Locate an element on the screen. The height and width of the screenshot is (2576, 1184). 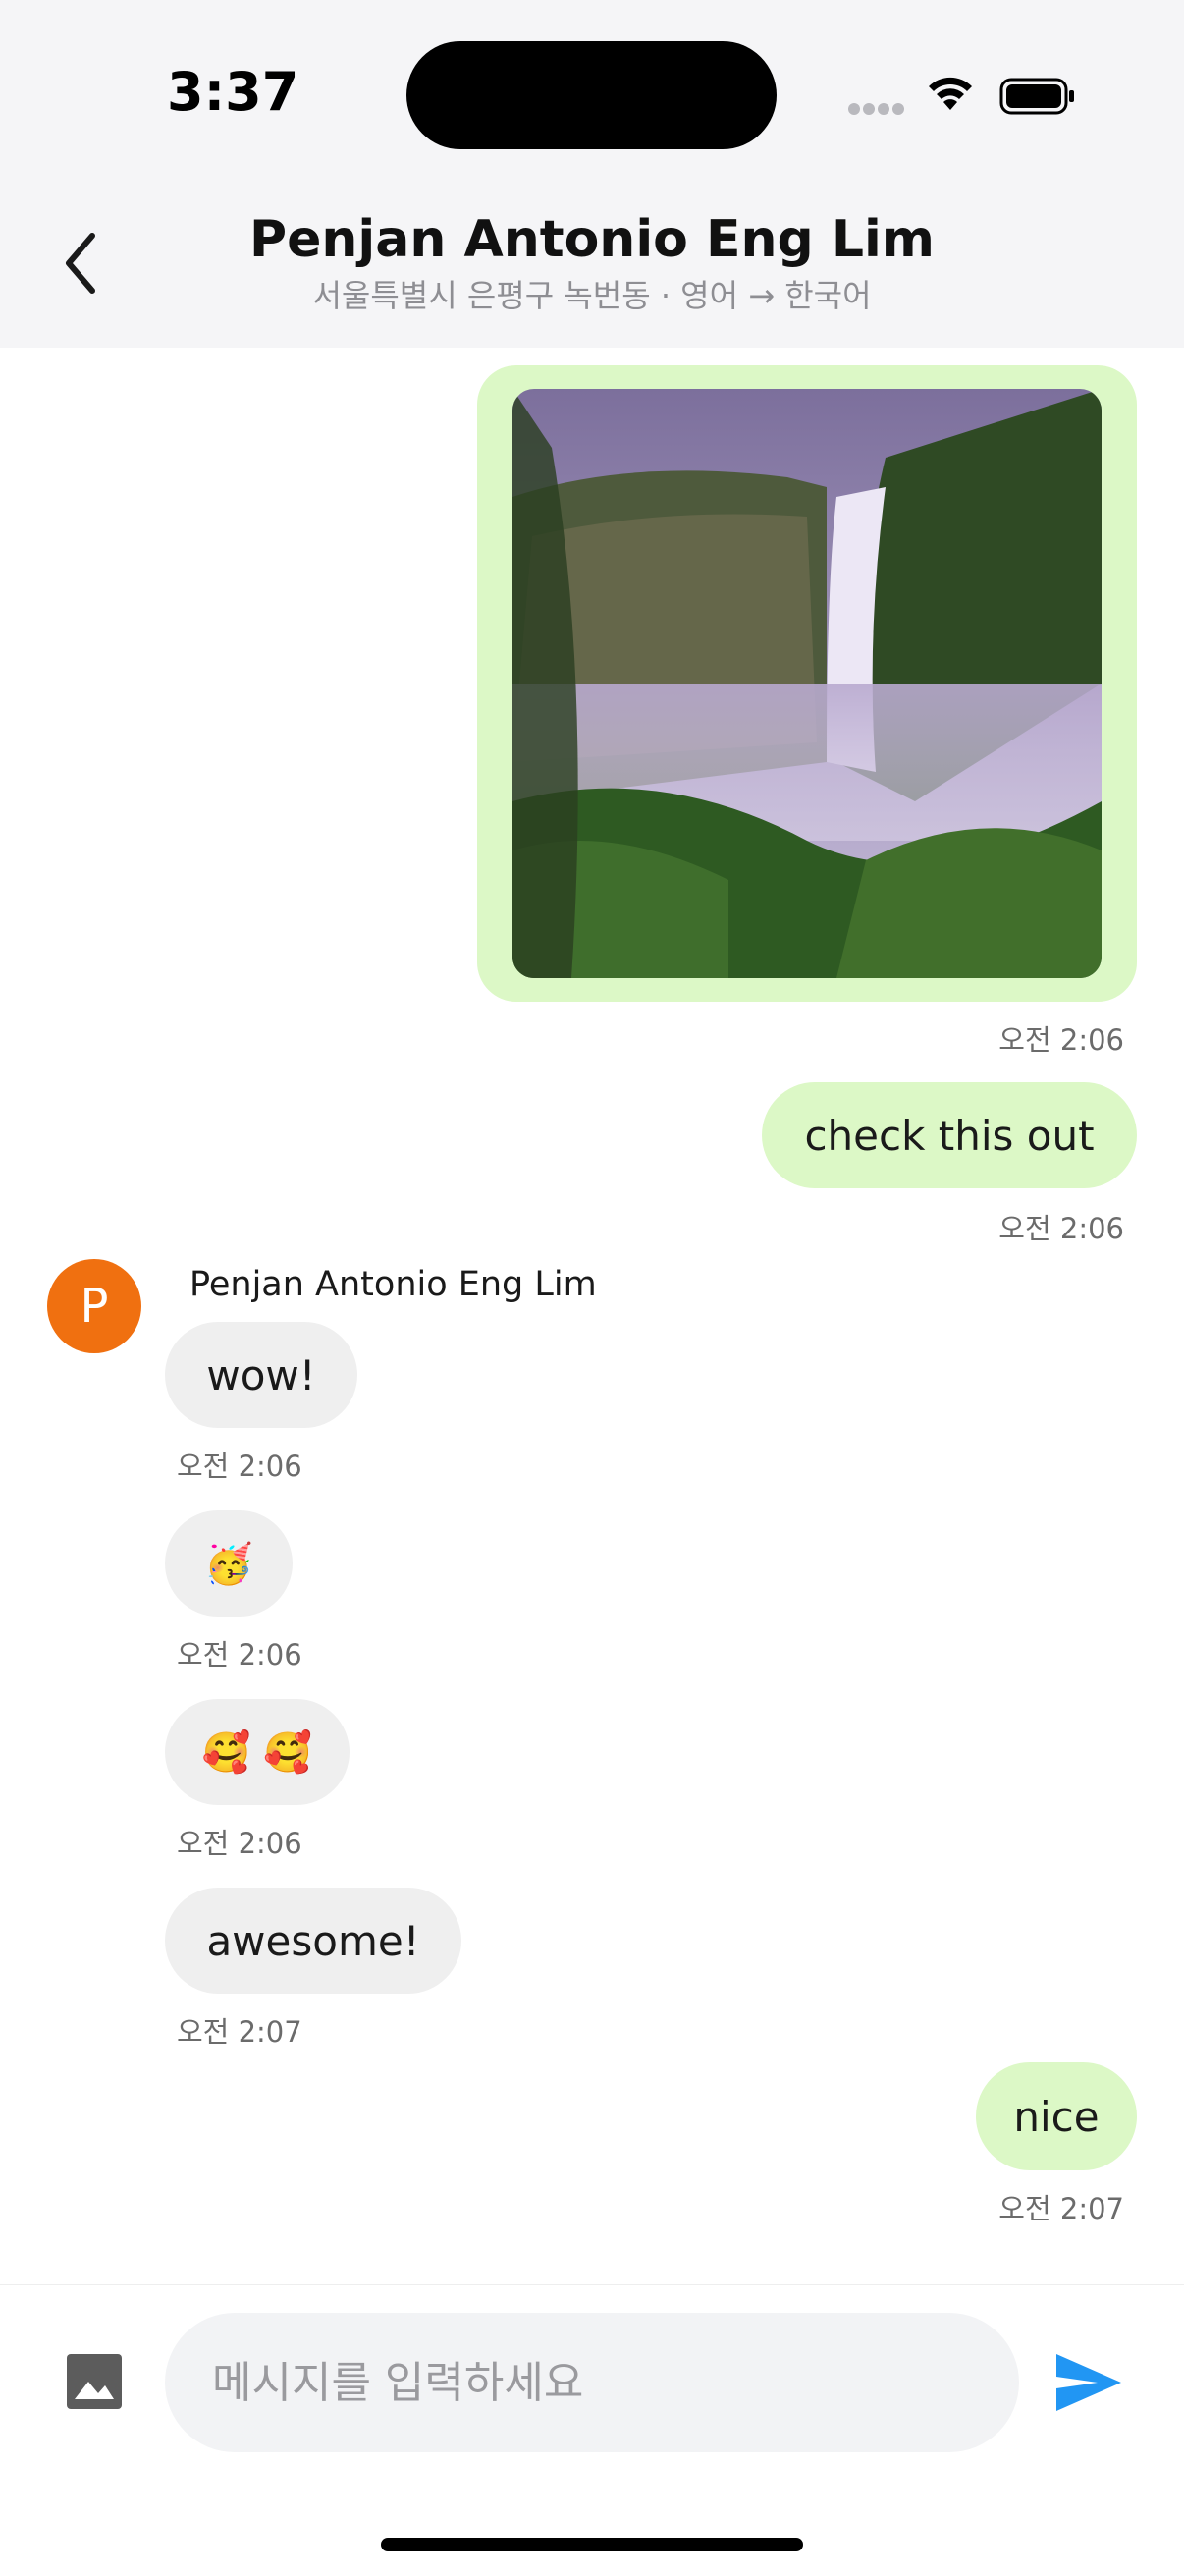
waterfall-photo is located at coordinates (807, 683).